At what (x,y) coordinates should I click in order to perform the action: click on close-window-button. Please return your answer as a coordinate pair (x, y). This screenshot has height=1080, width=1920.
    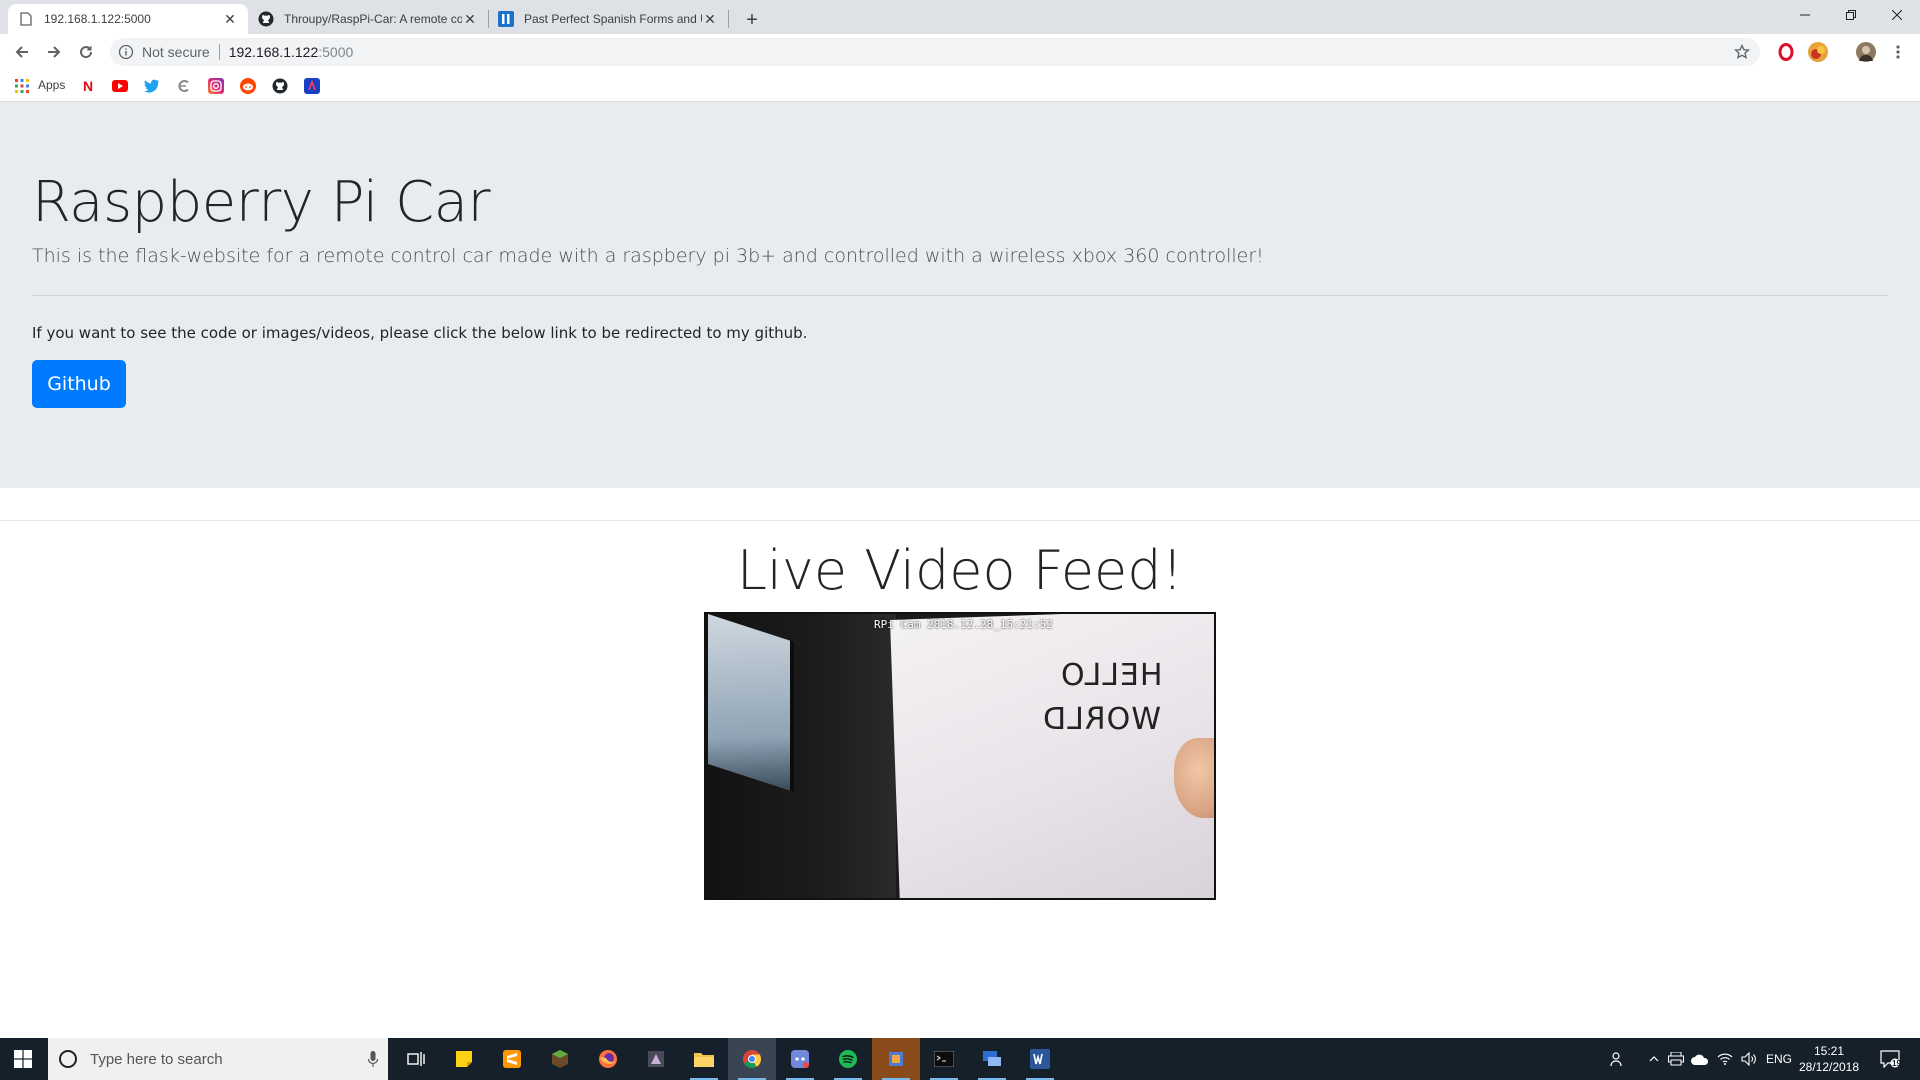
    Looking at the image, I should click on (1897, 15).